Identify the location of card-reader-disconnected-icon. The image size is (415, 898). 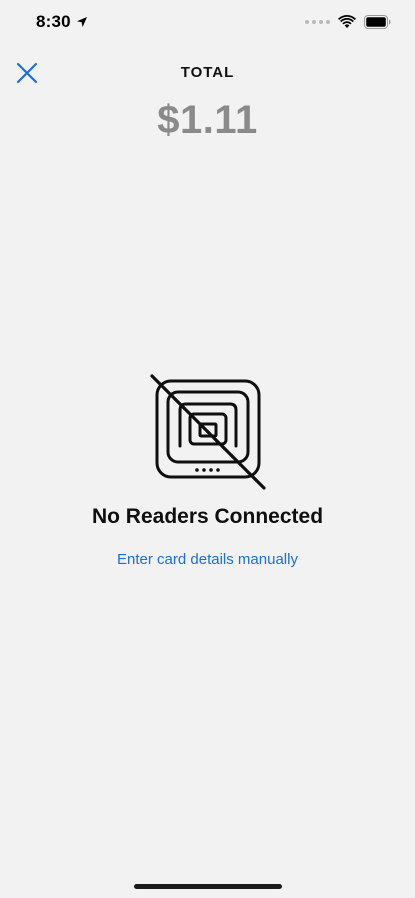
(208, 432).